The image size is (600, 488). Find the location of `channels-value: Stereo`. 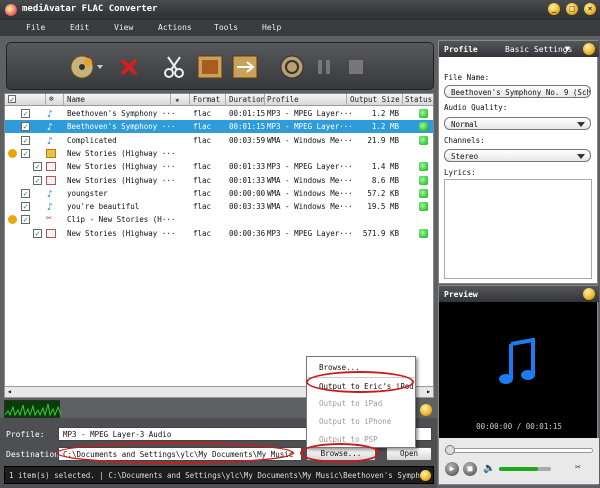

channels-value: Stereo is located at coordinates (465, 156).